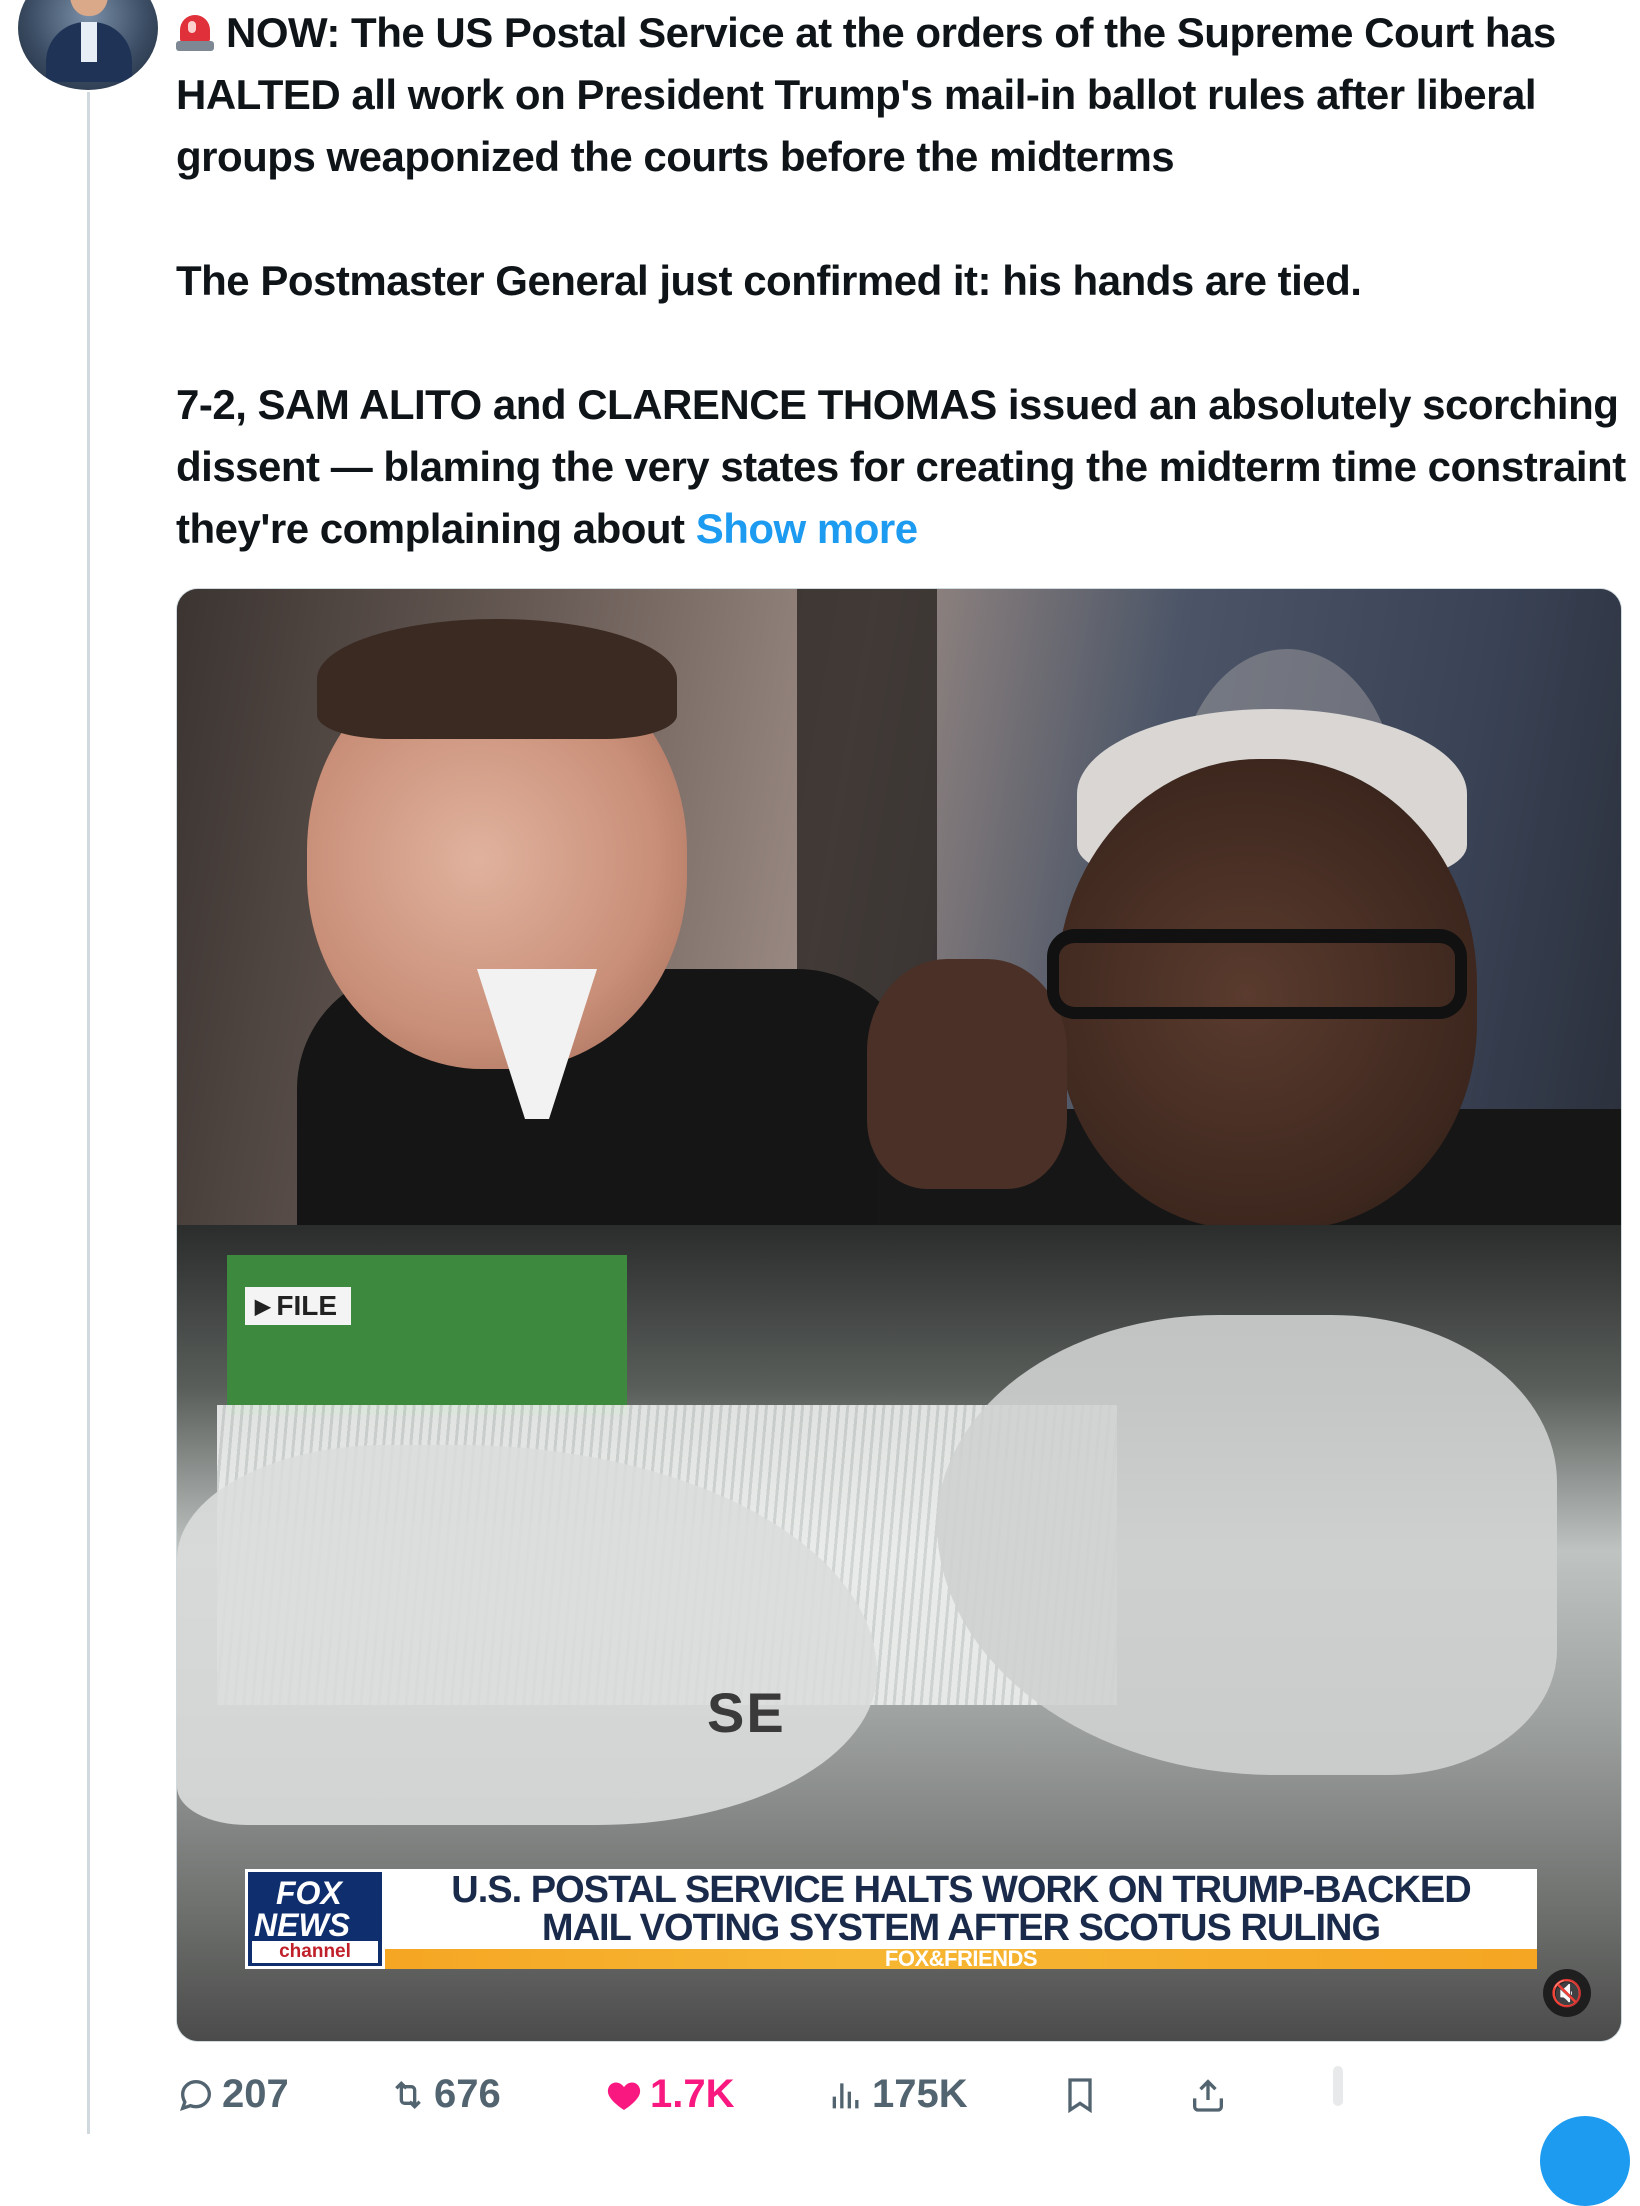 The width and height of the screenshot is (1640, 2206). I want to click on bookmark-button, so click(1080, 2094).